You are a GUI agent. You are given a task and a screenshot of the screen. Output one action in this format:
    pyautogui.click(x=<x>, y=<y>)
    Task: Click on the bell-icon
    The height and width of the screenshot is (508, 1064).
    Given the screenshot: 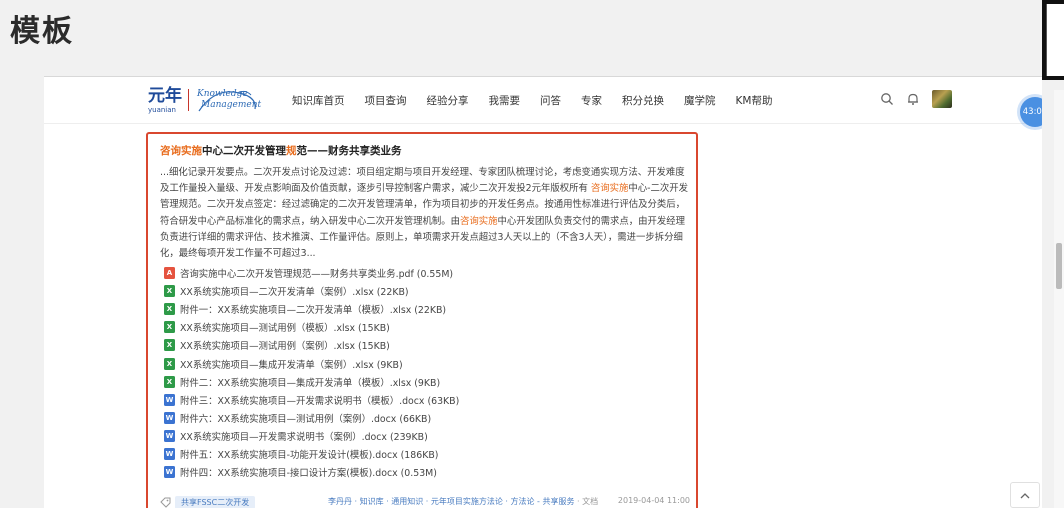 What is the action you would take?
    pyautogui.click(x=913, y=99)
    